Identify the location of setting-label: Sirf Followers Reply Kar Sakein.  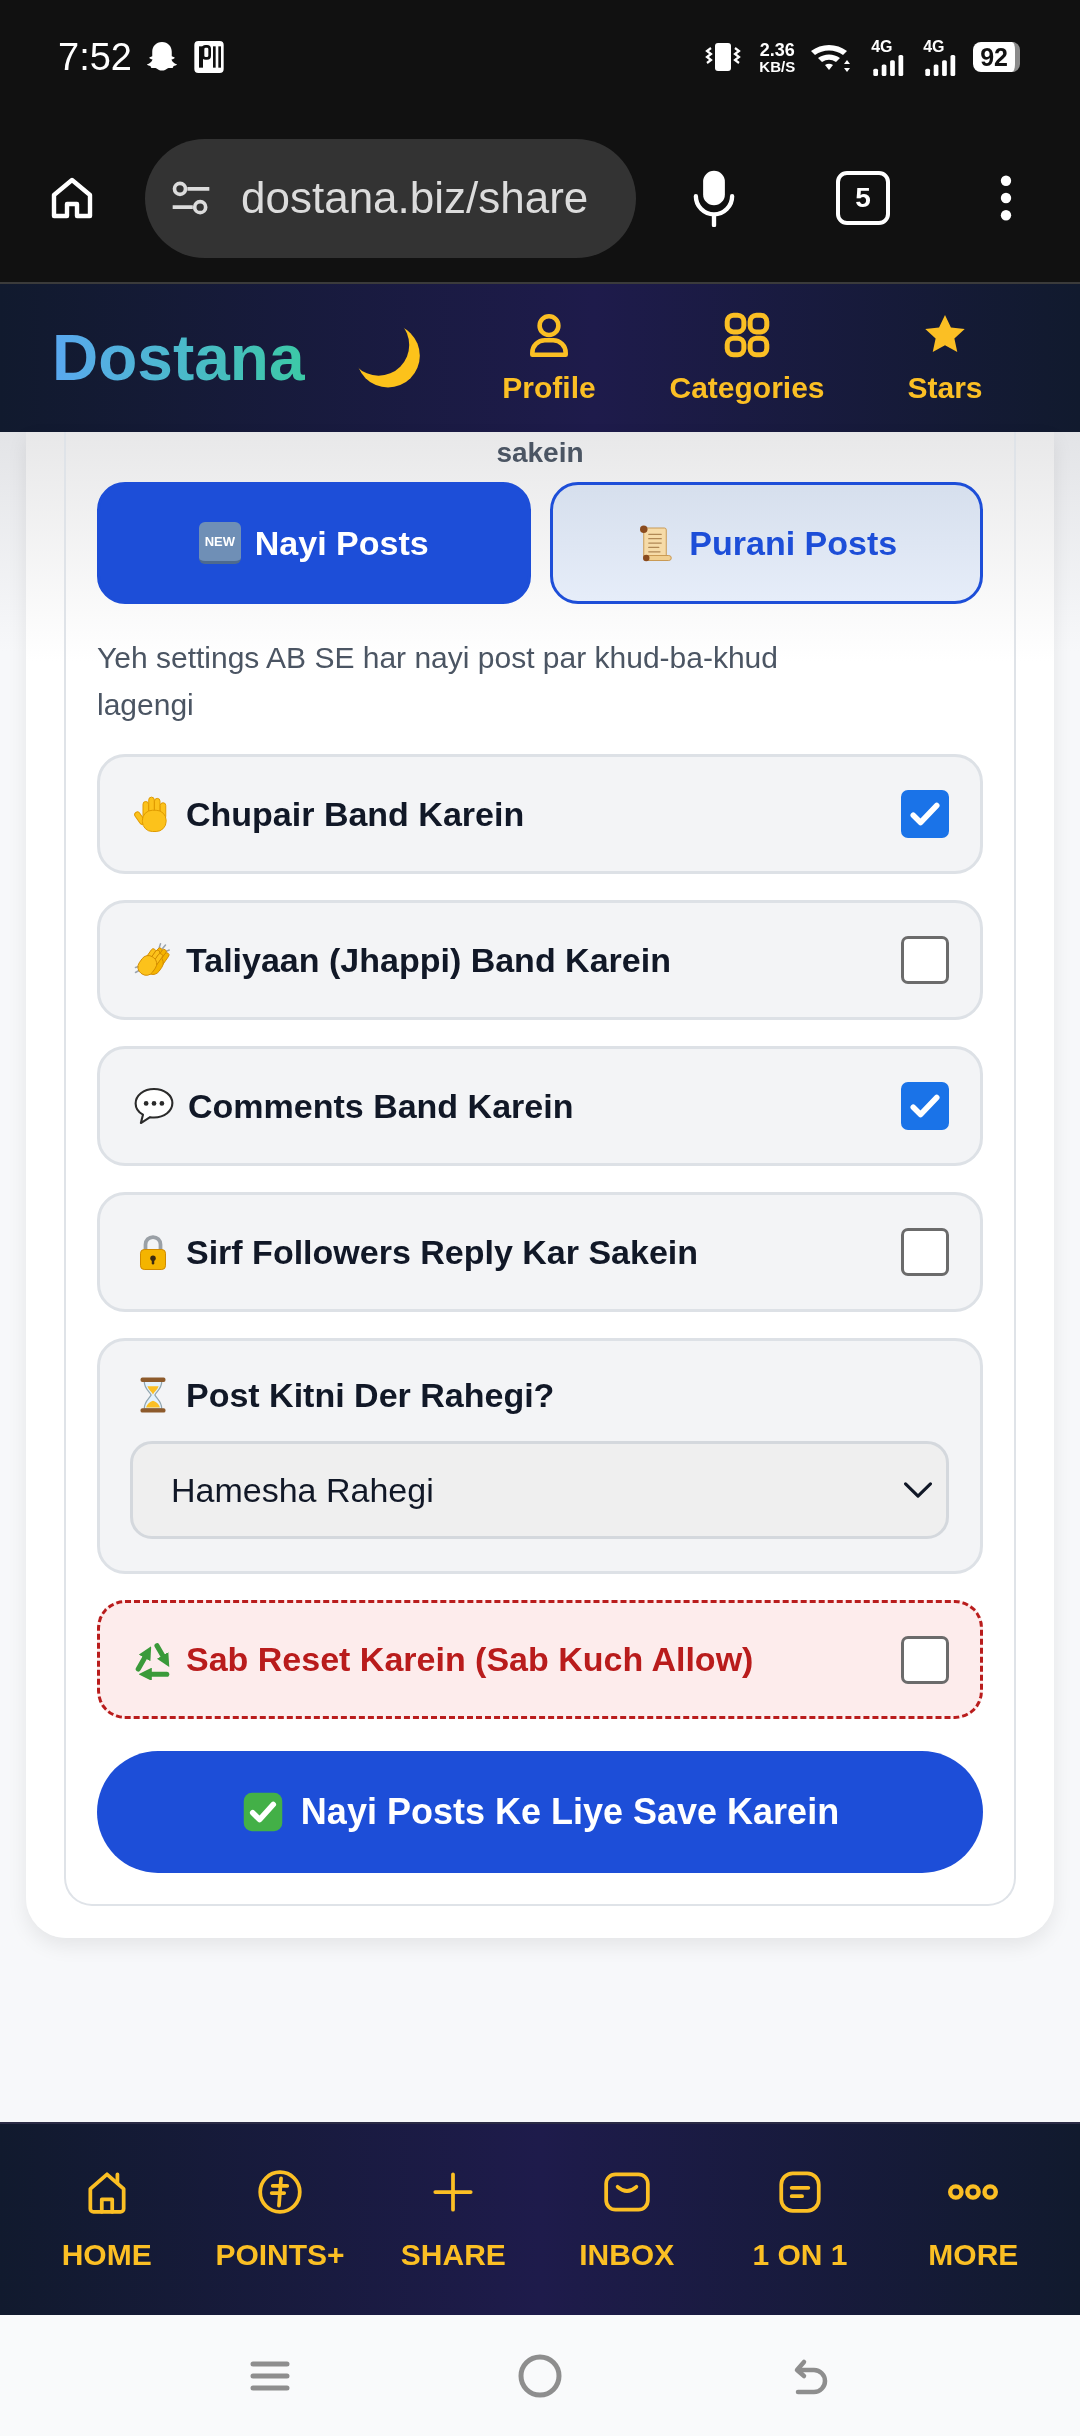
(442, 1252).